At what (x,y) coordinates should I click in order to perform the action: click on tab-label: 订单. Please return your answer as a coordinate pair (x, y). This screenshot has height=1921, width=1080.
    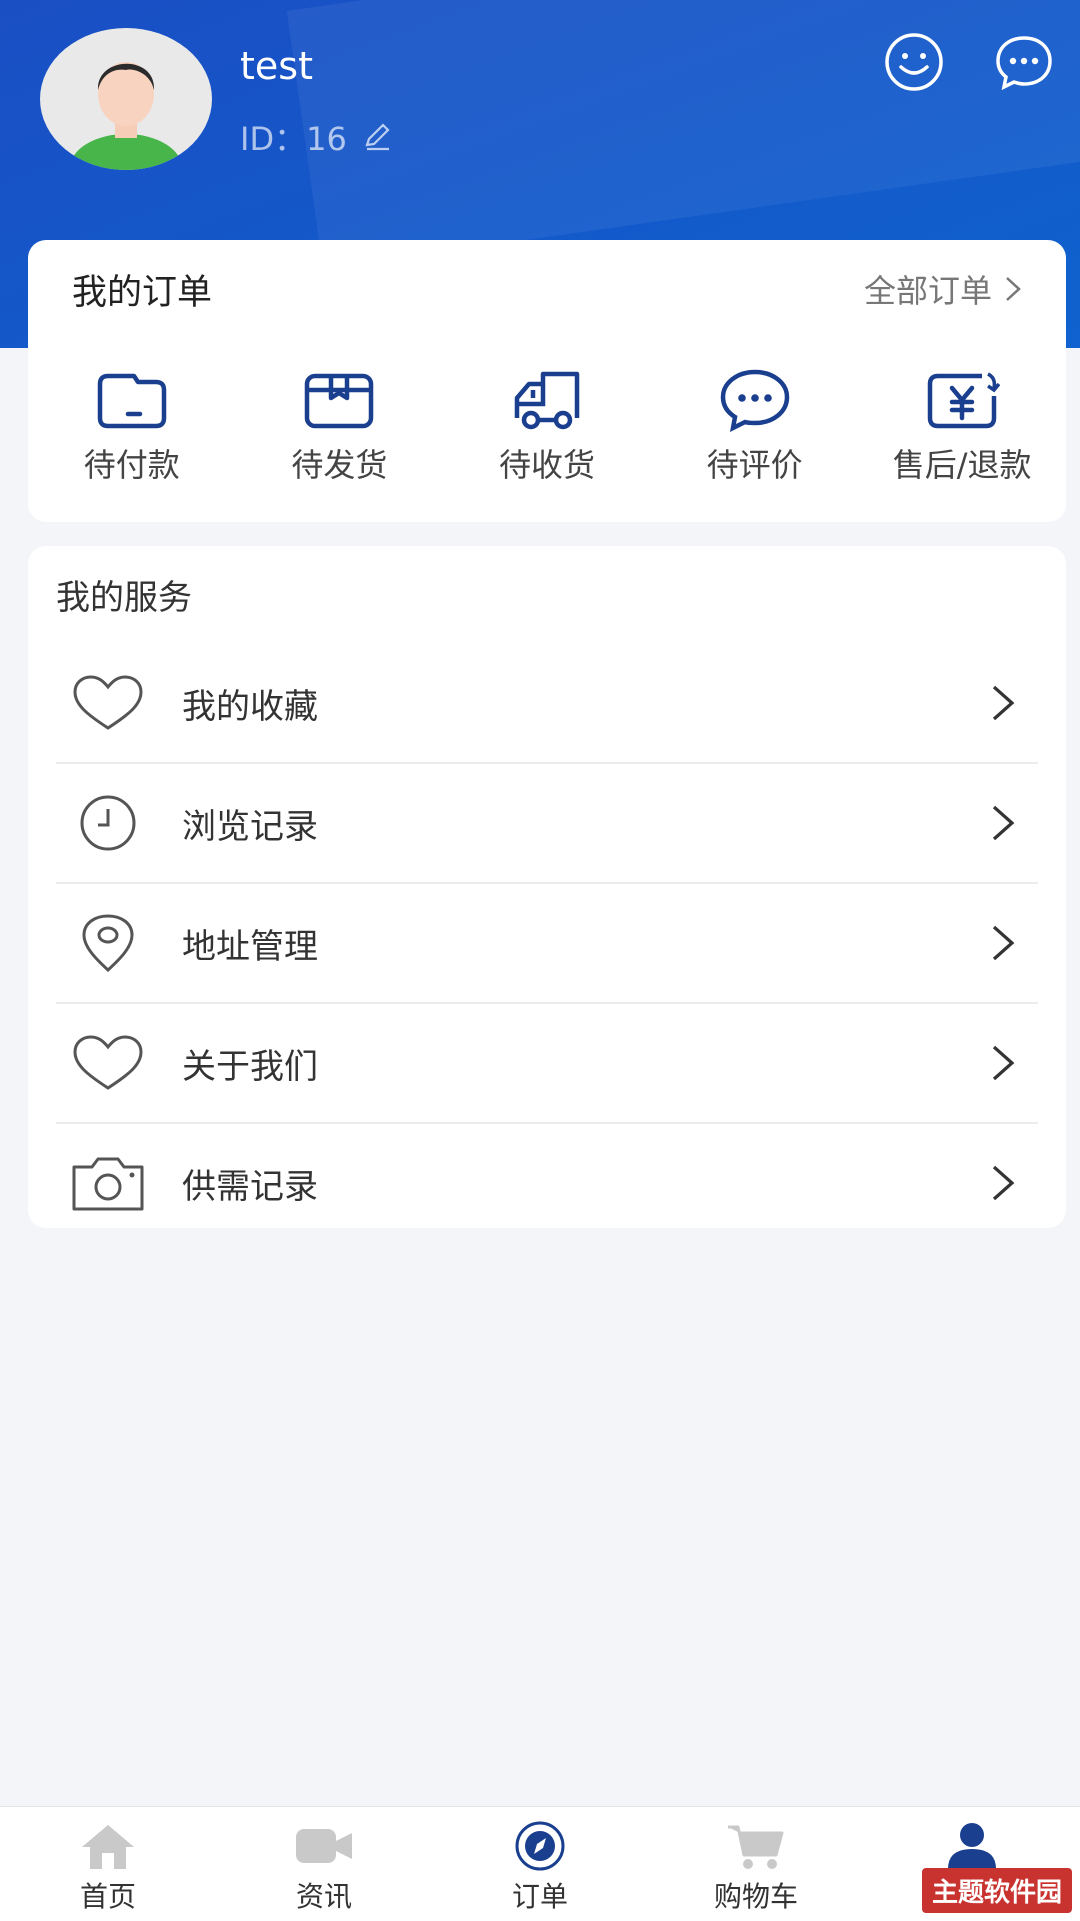
    Looking at the image, I should click on (539, 1896).